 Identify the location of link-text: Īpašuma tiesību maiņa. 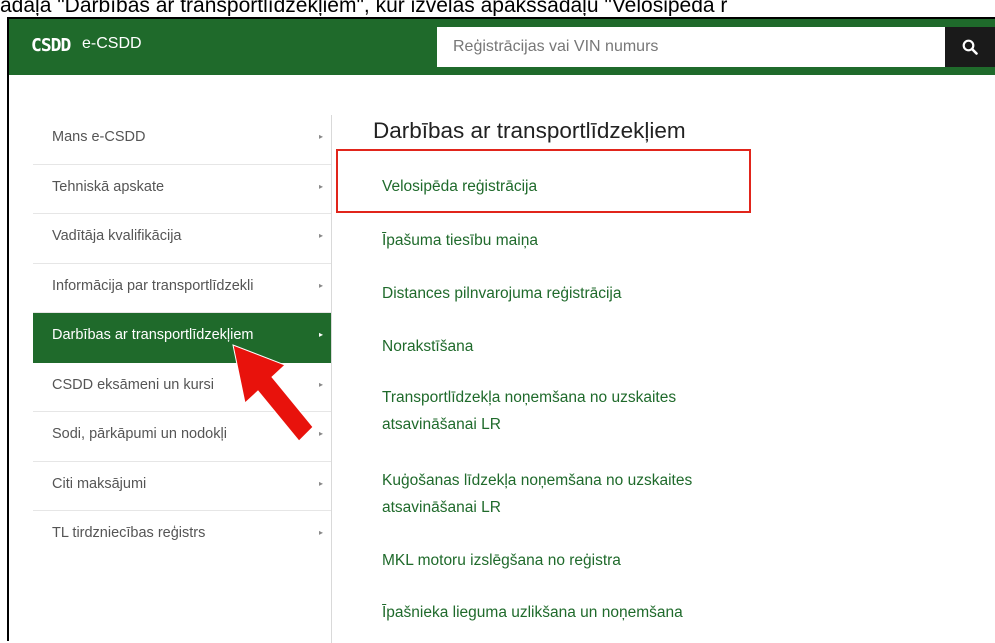
(460, 240).